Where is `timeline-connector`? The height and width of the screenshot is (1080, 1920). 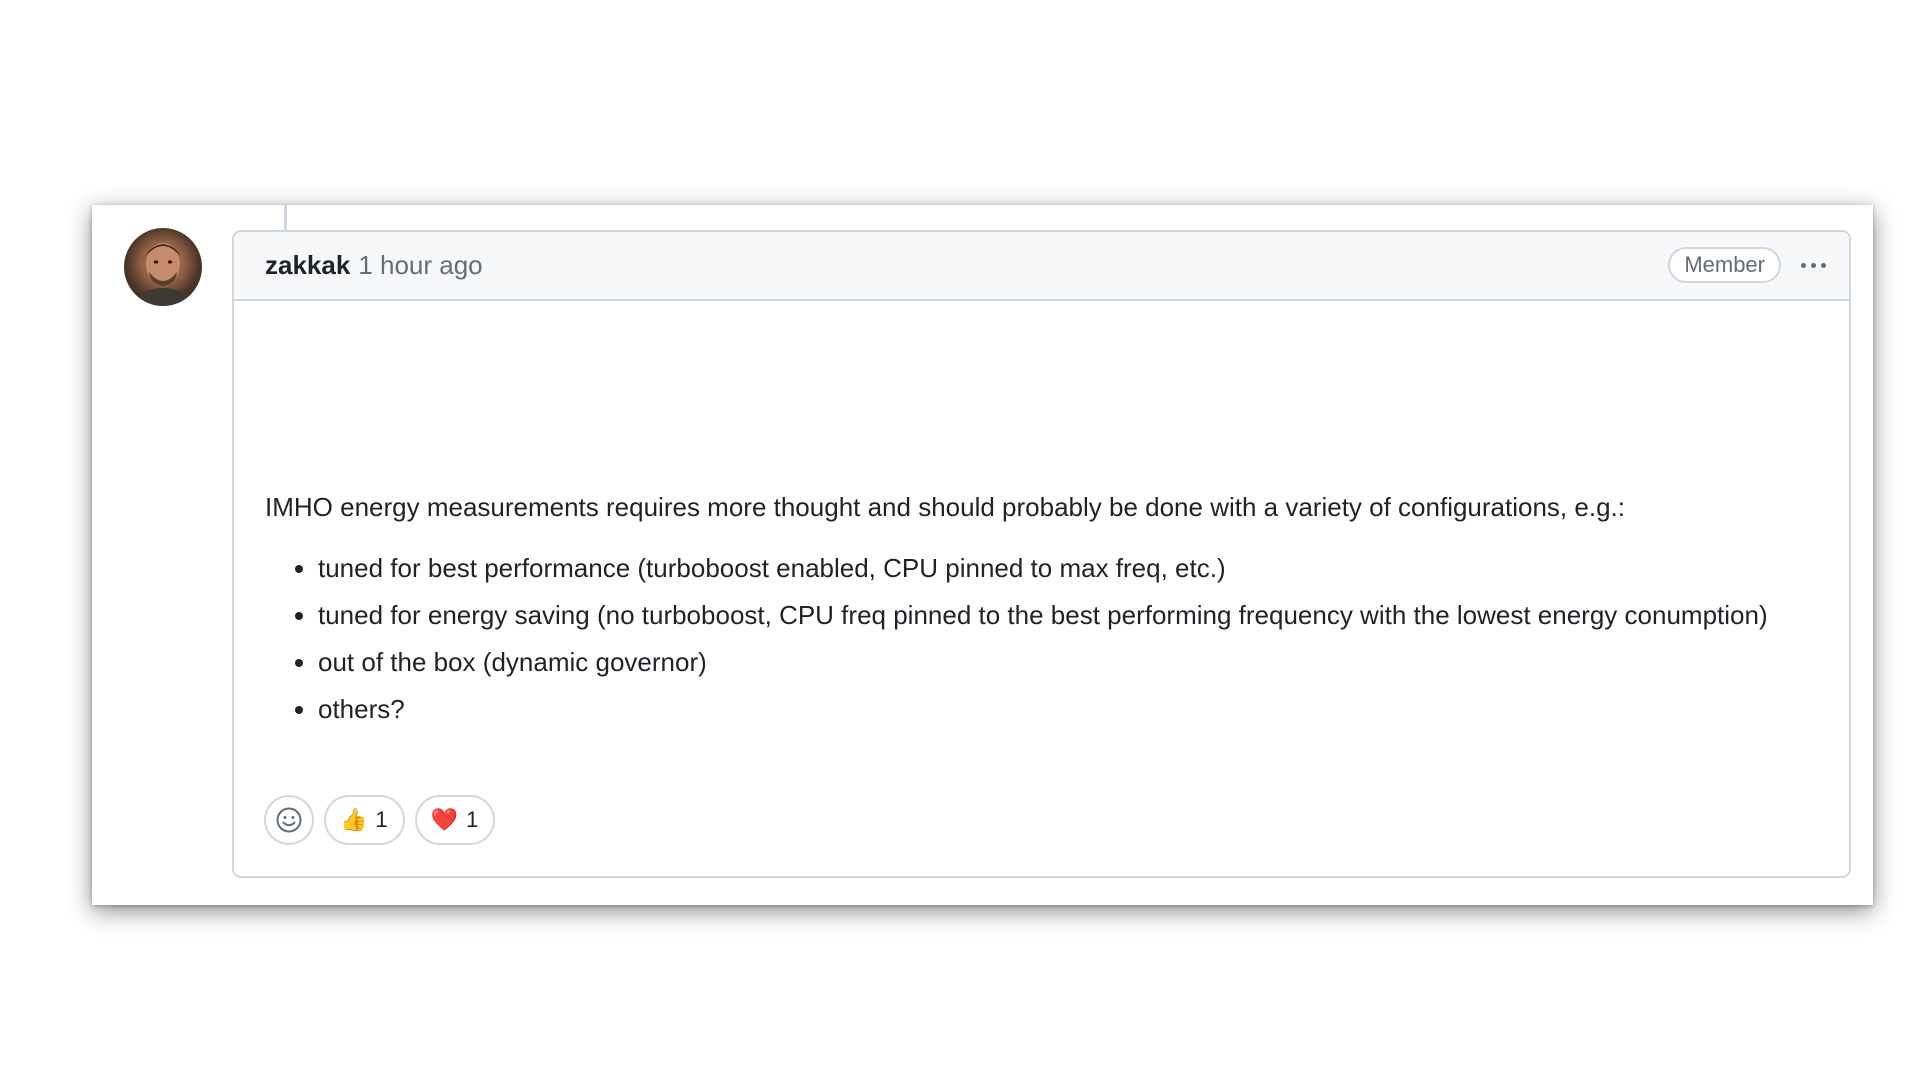
timeline-connector is located at coordinates (285, 218).